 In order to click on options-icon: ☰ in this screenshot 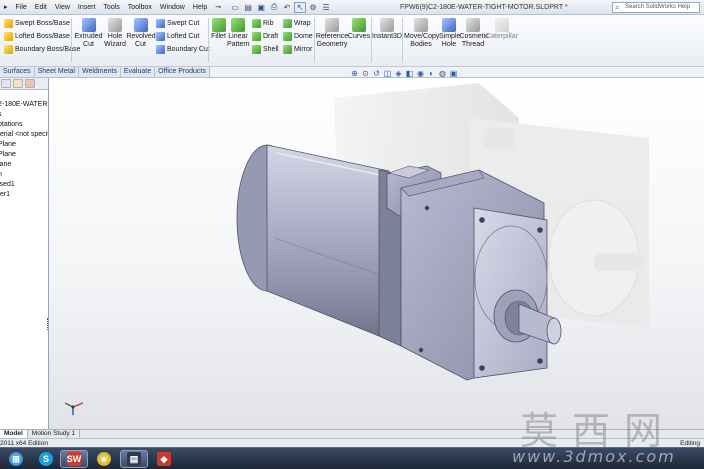, I will do `click(326, 7)`.